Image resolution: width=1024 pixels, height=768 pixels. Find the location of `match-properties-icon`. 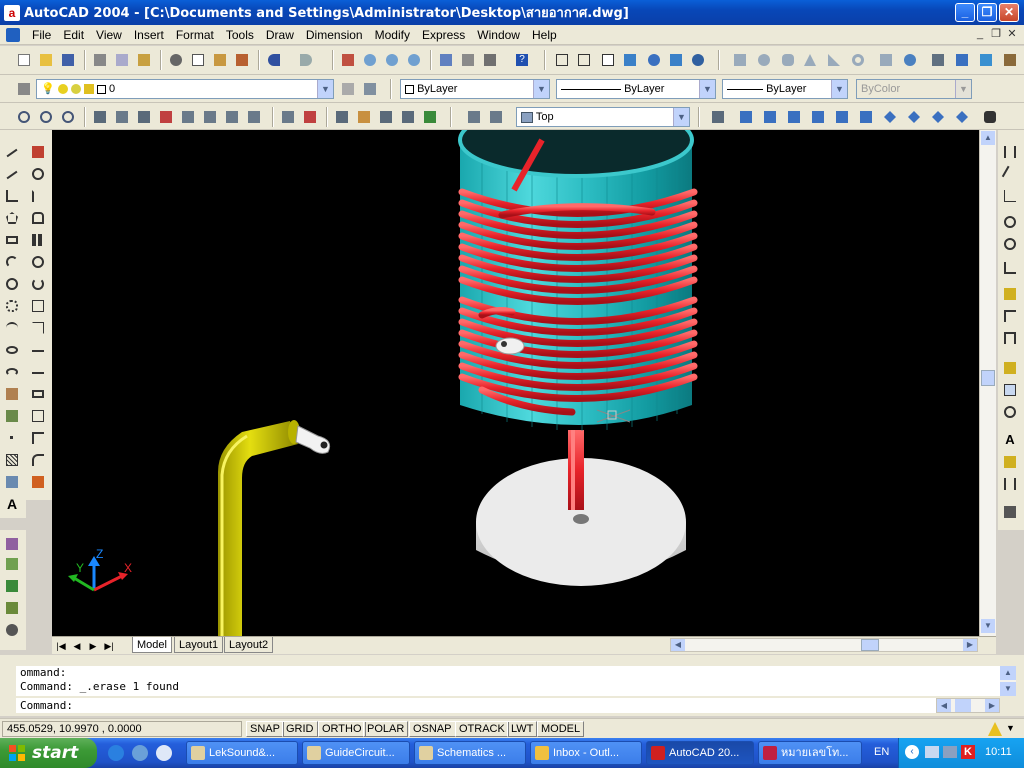

match-properties-icon is located at coordinates (242, 60).